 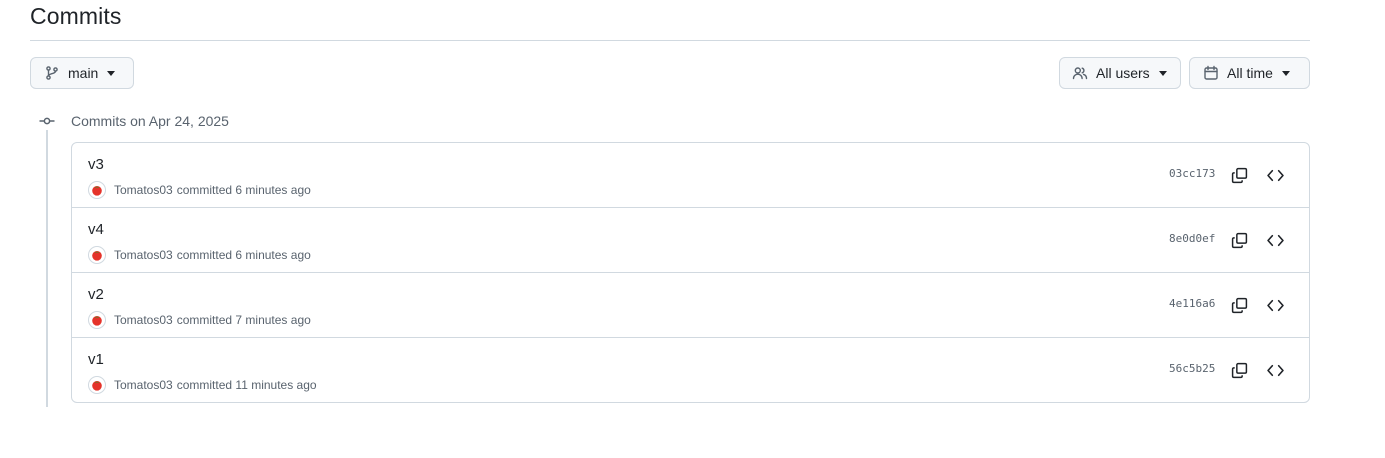 I want to click on commit-message-link: v4, so click(x=96, y=229).